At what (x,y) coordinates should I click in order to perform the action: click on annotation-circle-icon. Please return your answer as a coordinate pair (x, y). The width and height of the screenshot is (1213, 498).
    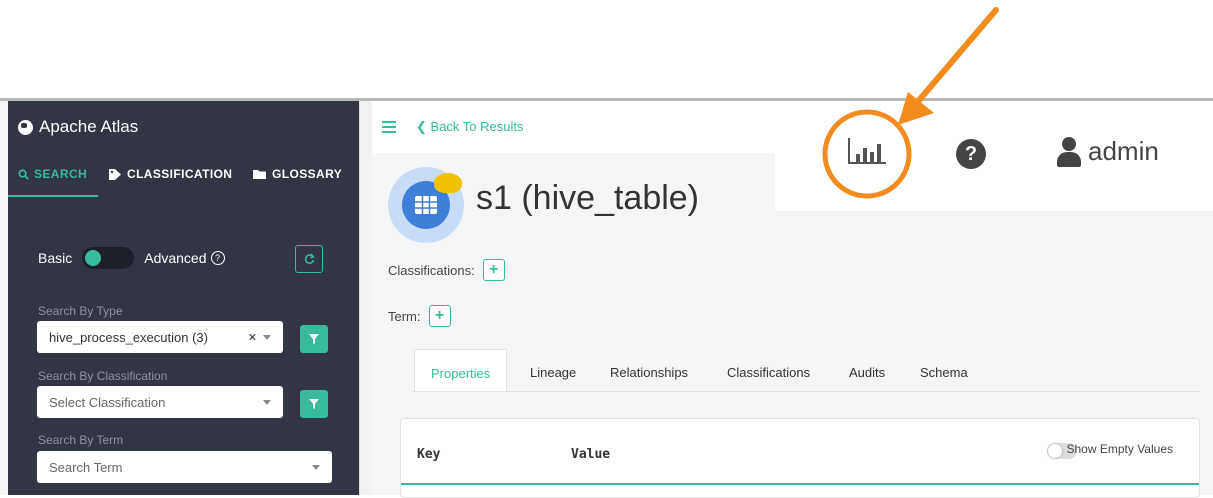
    Looking at the image, I should click on (867, 154).